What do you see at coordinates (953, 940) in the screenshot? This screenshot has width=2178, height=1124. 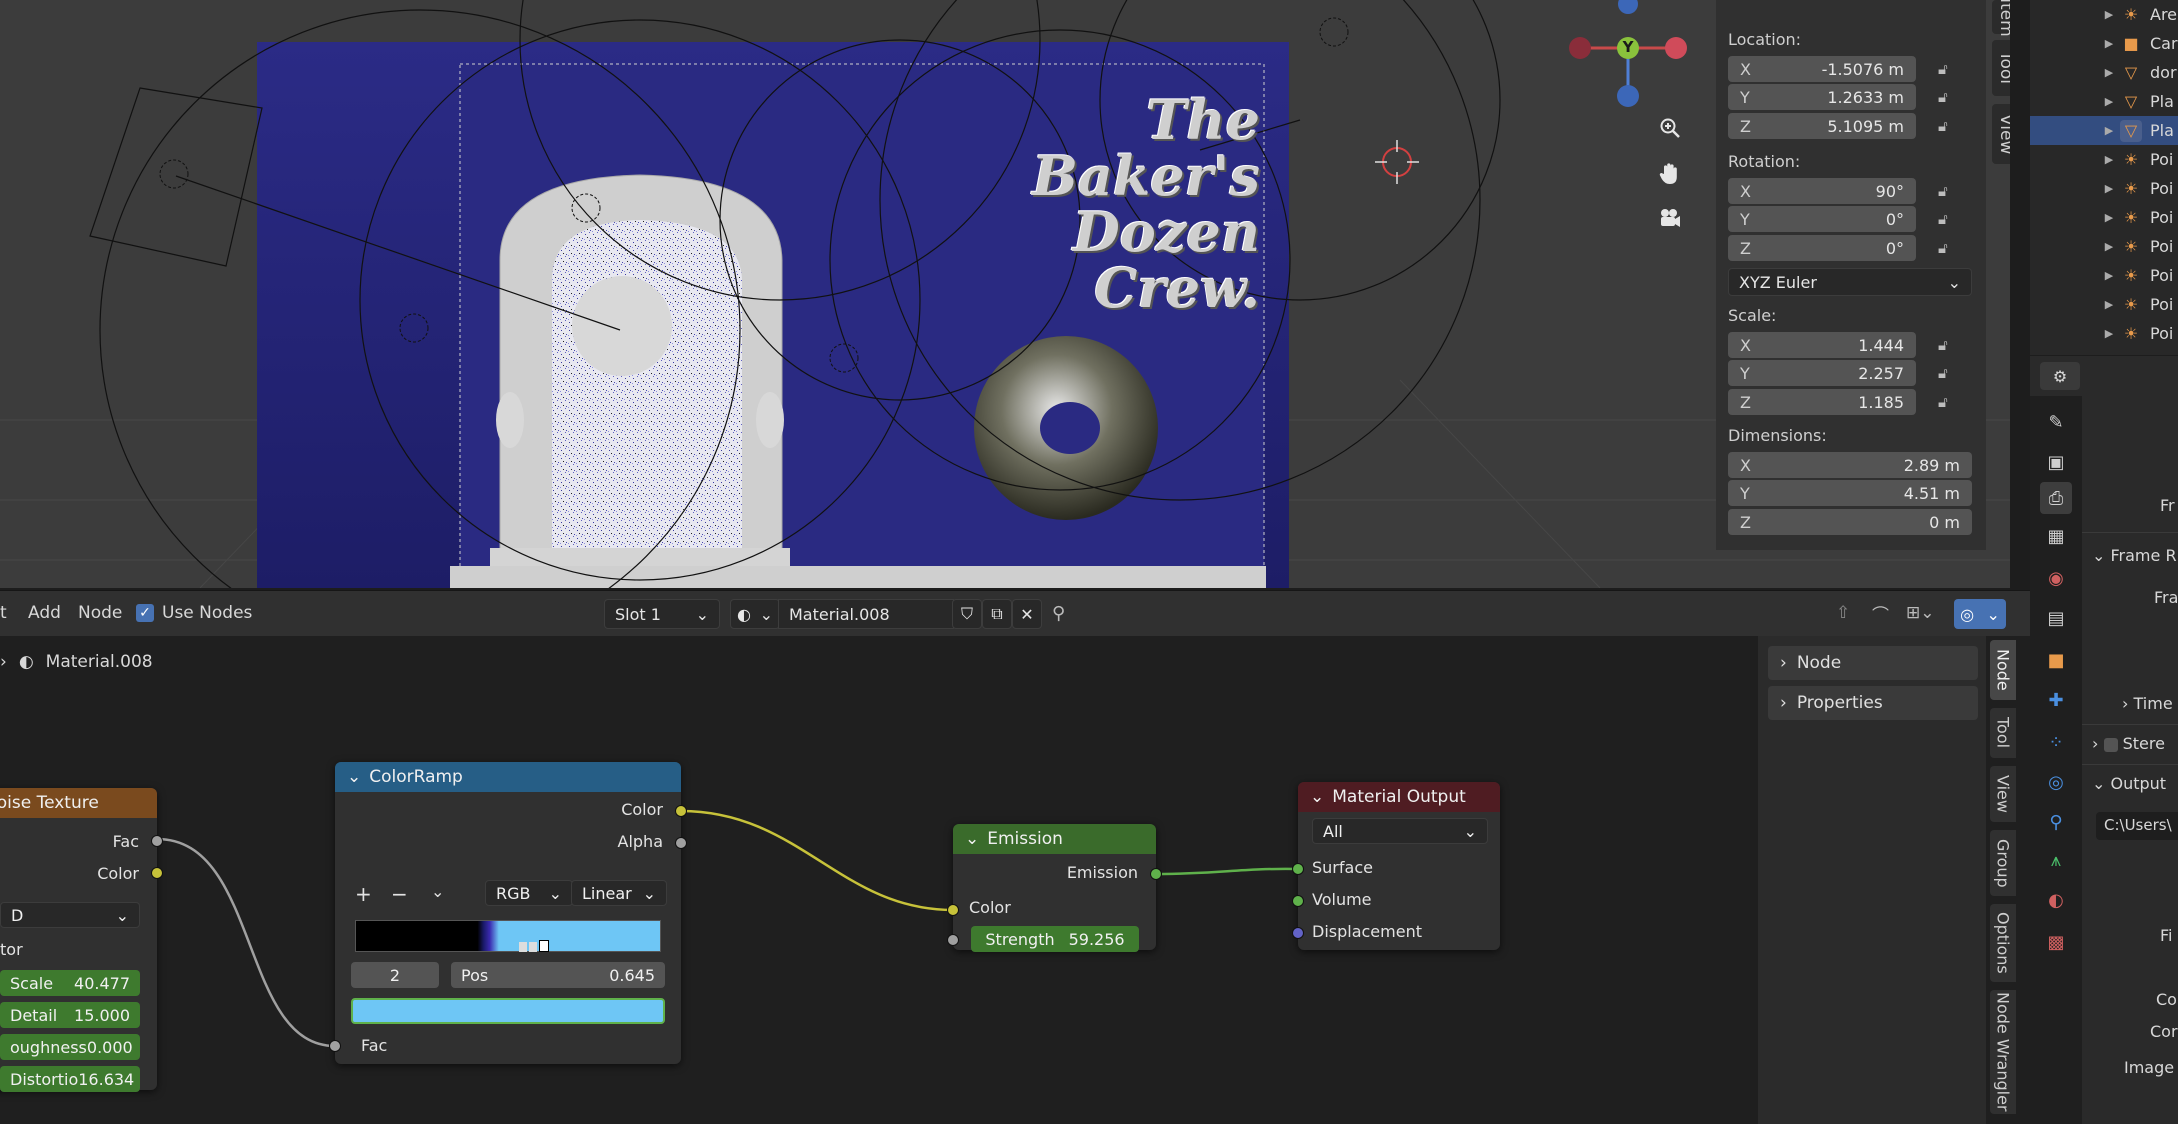 I see `strength-input-socket` at bounding box center [953, 940].